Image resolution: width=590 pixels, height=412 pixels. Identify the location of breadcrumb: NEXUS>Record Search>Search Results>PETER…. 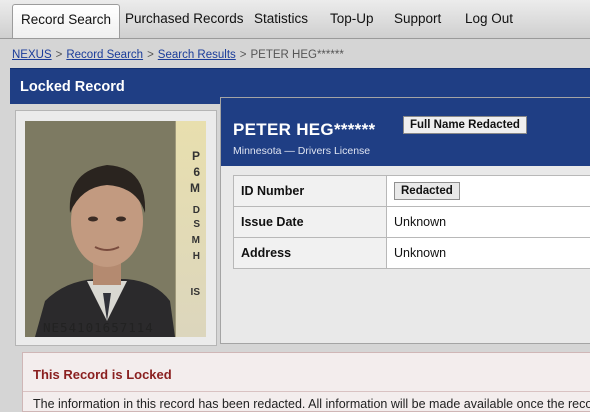
(178, 55).